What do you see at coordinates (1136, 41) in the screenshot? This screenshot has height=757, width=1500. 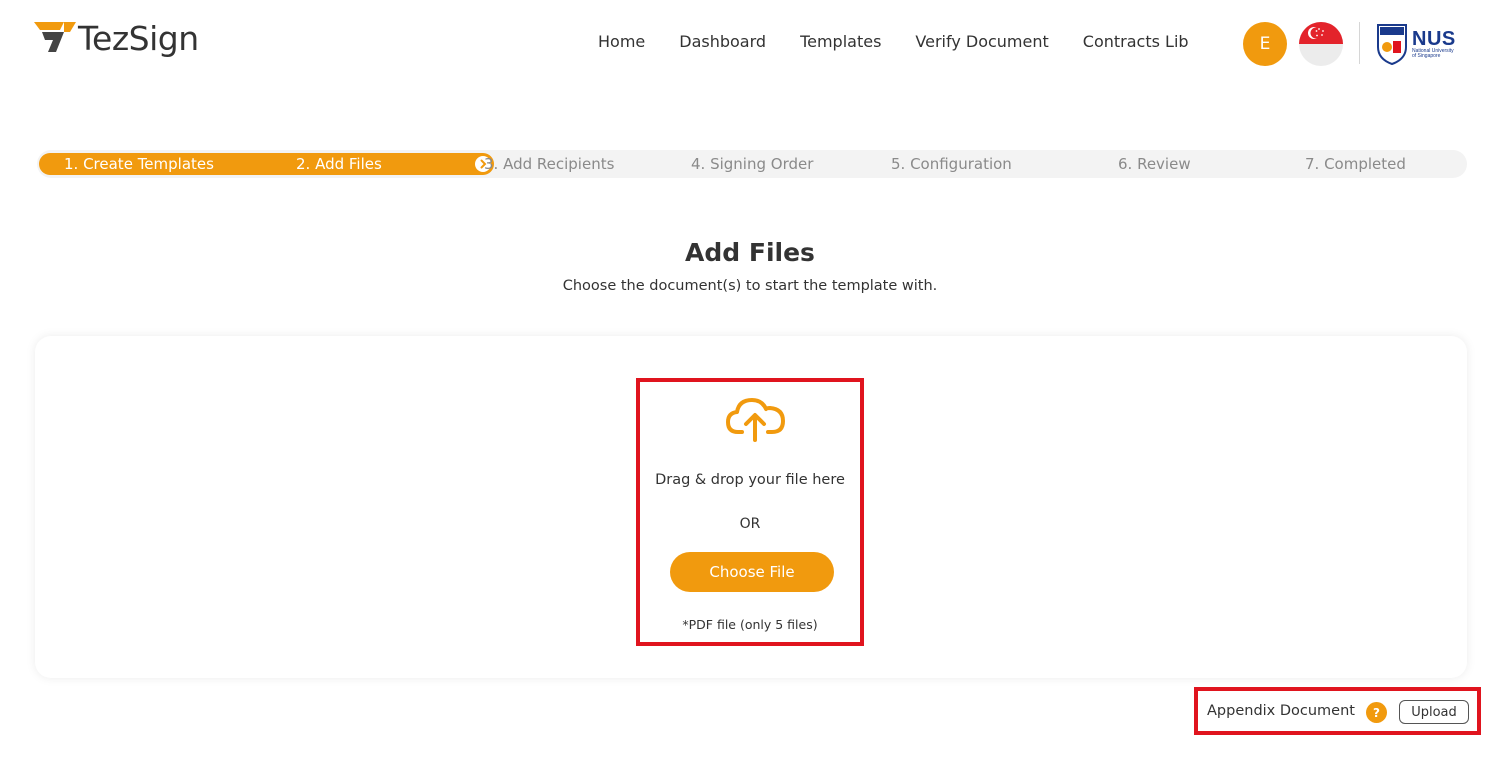 I see `nav-contracts-lib: Contracts Lib` at bounding box center [1136, 41].